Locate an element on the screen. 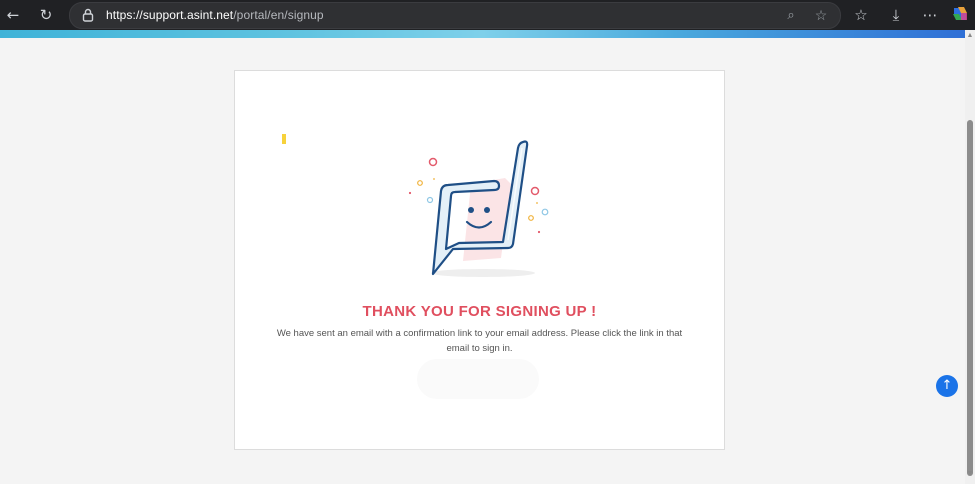  smiley-chat-illustration is located at coordinates (478, 208).